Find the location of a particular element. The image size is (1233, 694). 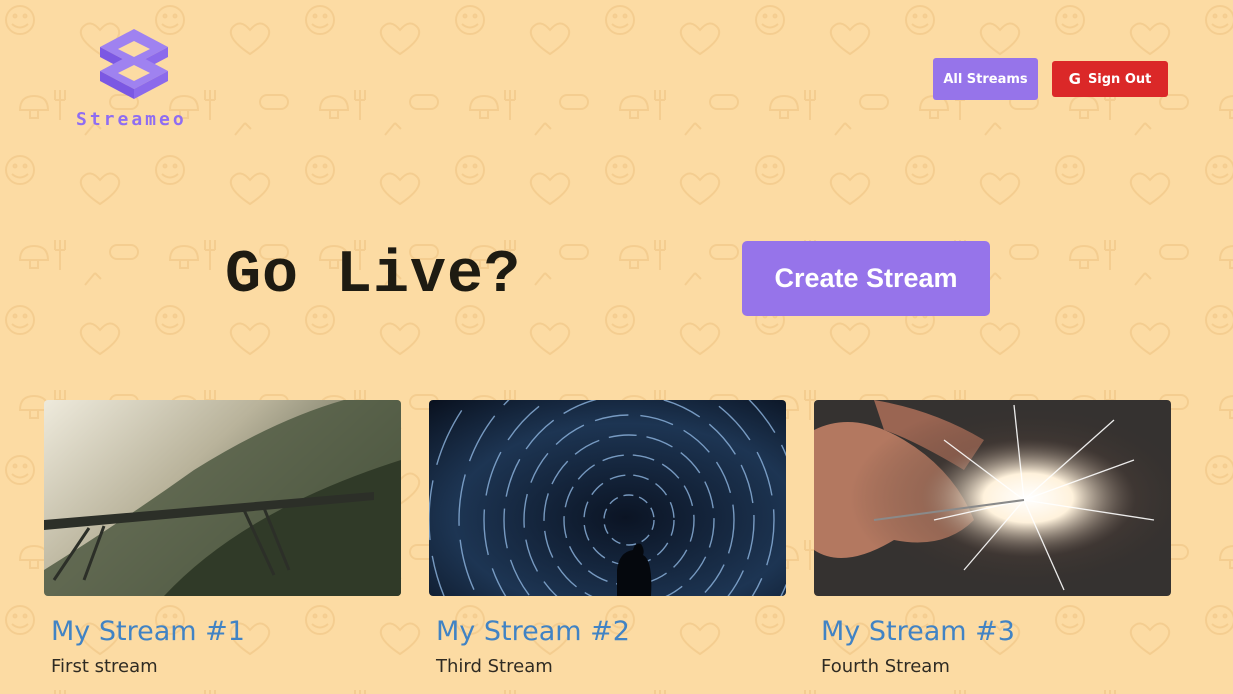

all-streams-button: All Streams is located at coordinates (985, 79).